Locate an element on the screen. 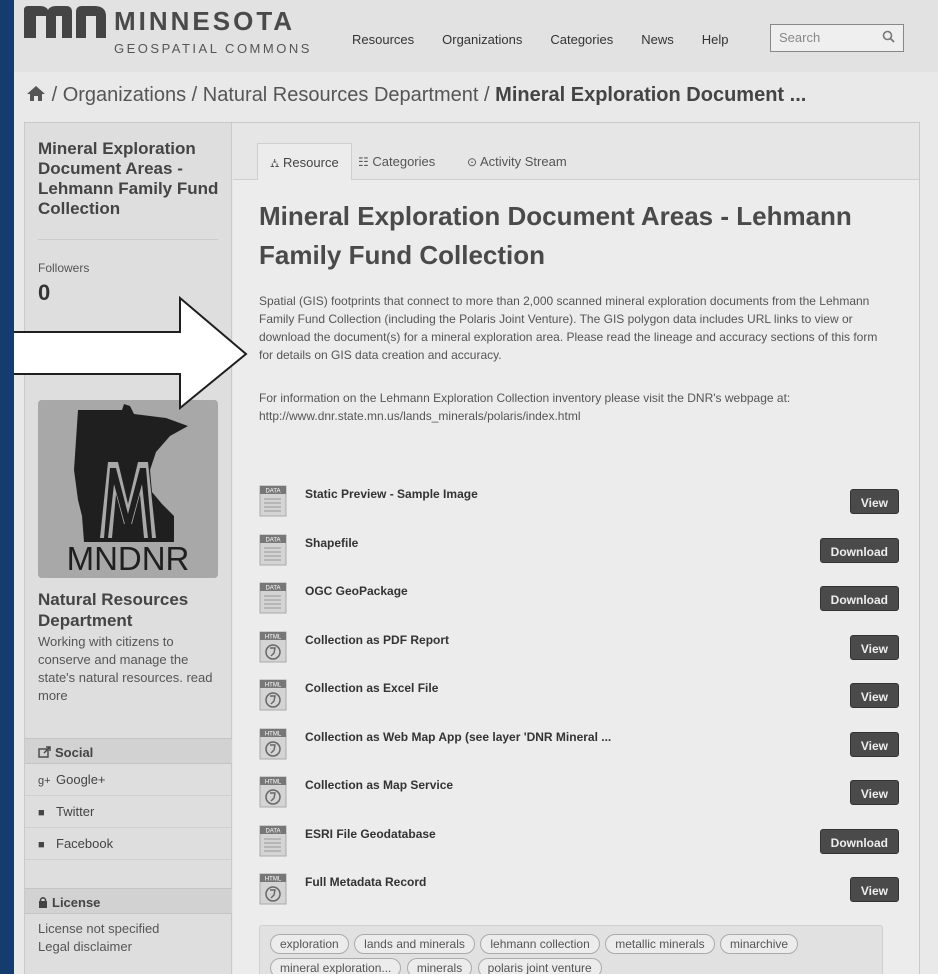 This screenshot has width=938, height=974. social-section: Social g+ Google+ ■ Twitter ■ Facebook is located at coordinates (128, 799).